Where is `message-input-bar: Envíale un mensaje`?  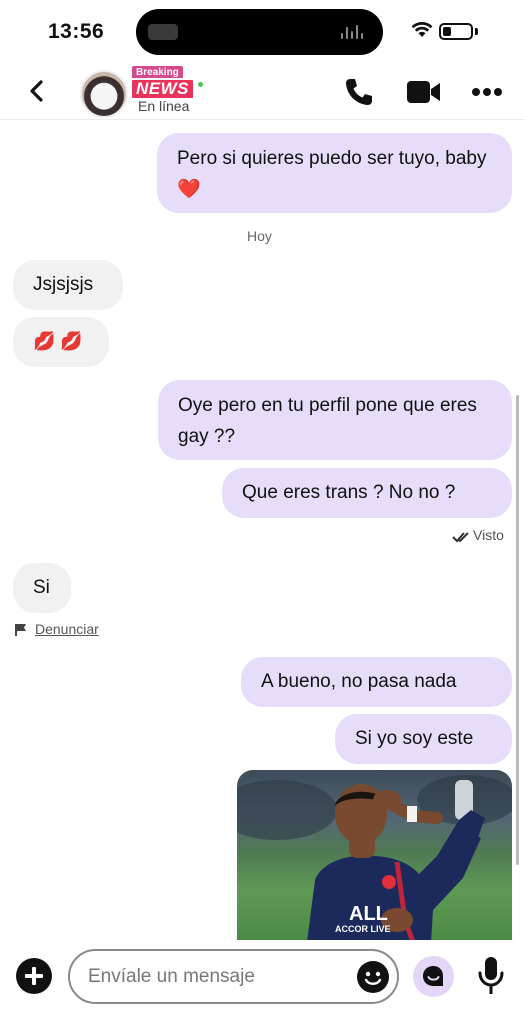
message-input-bar: Envíale un mensaje is located at coordinates (262, 982).